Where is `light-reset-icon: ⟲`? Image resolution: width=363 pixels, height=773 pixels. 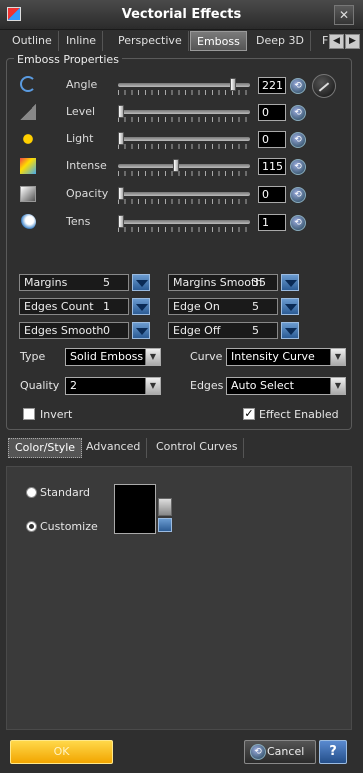
light-reset-icon: ⟲ is located at coordinates (298, 140).